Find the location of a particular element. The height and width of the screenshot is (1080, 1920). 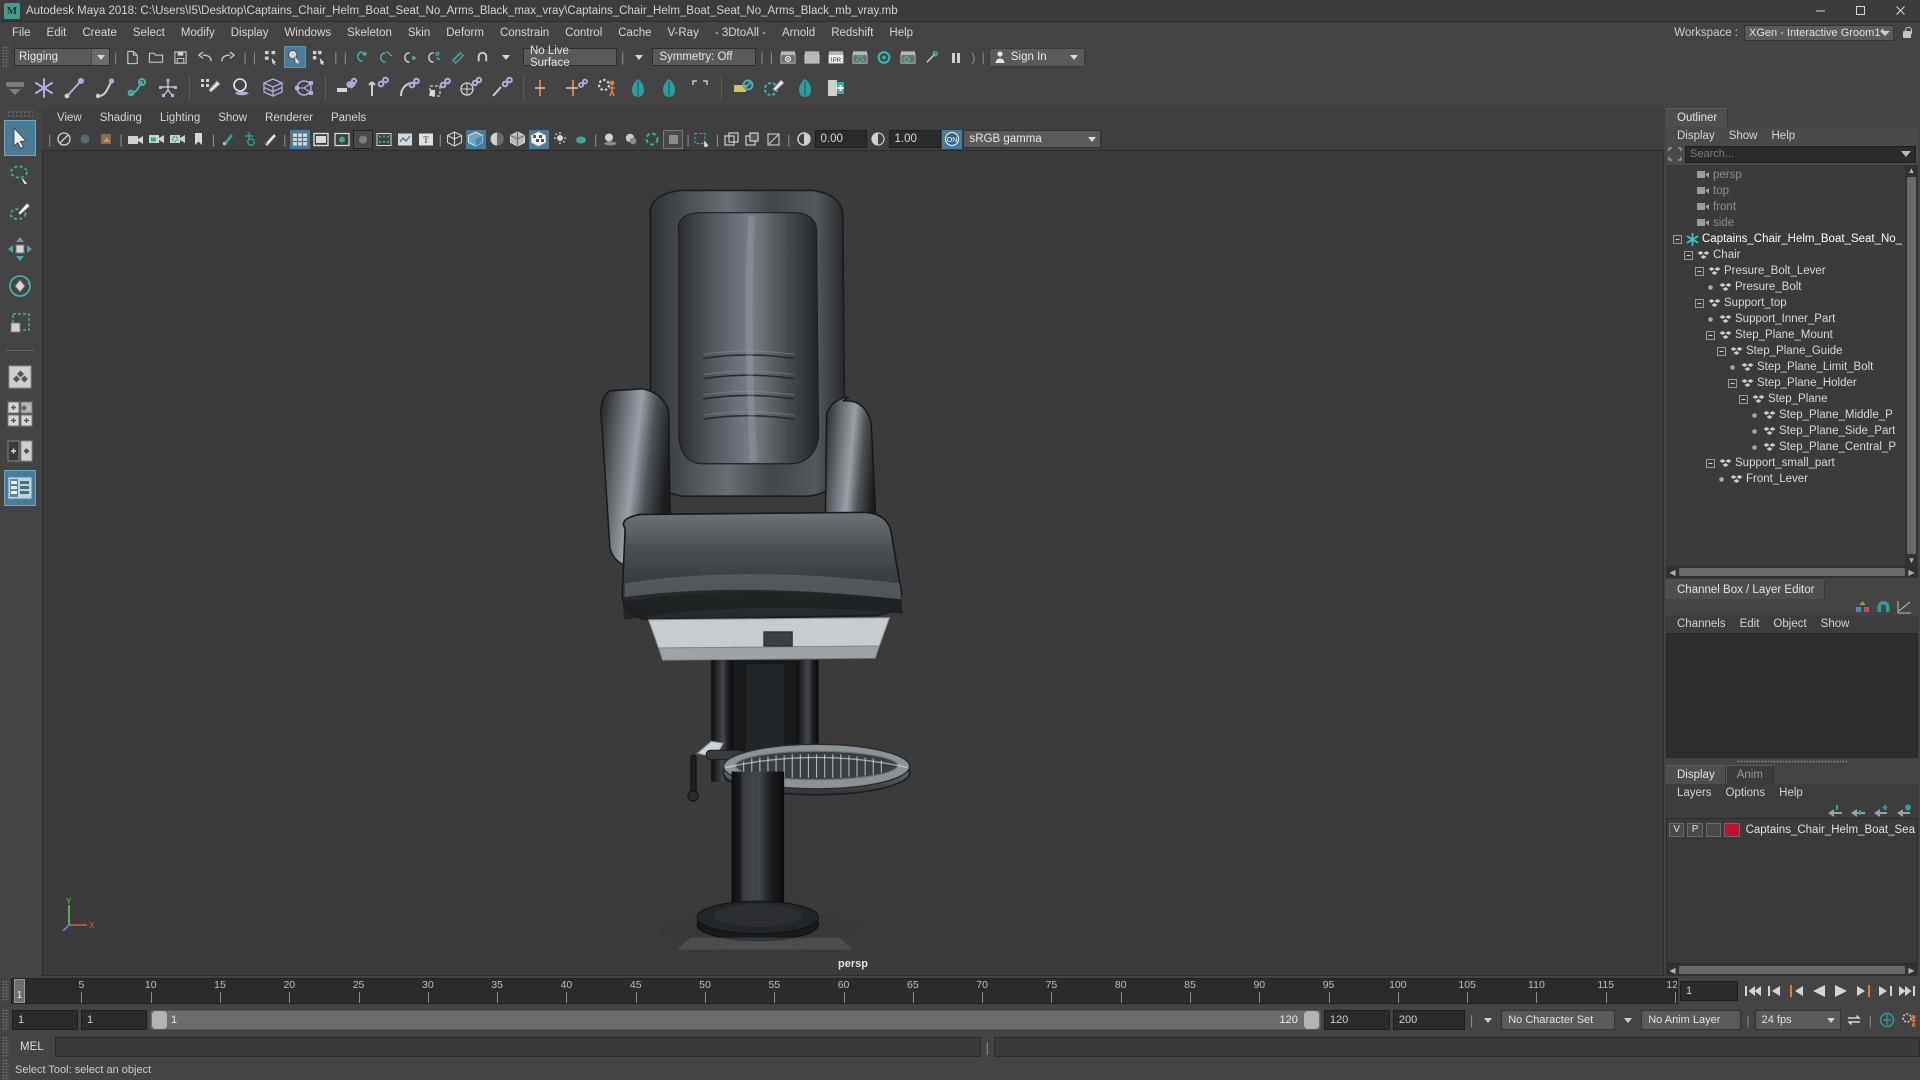

menu-constrain: Constrain is located at coordinates (524, 33).